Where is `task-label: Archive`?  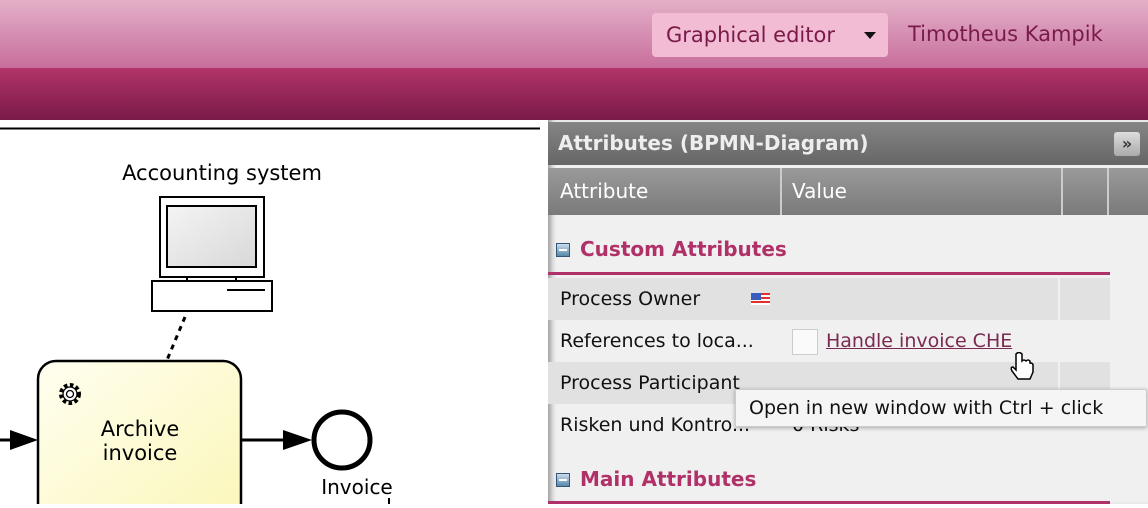 task-label: Archive is located at coordinates (140, 429).